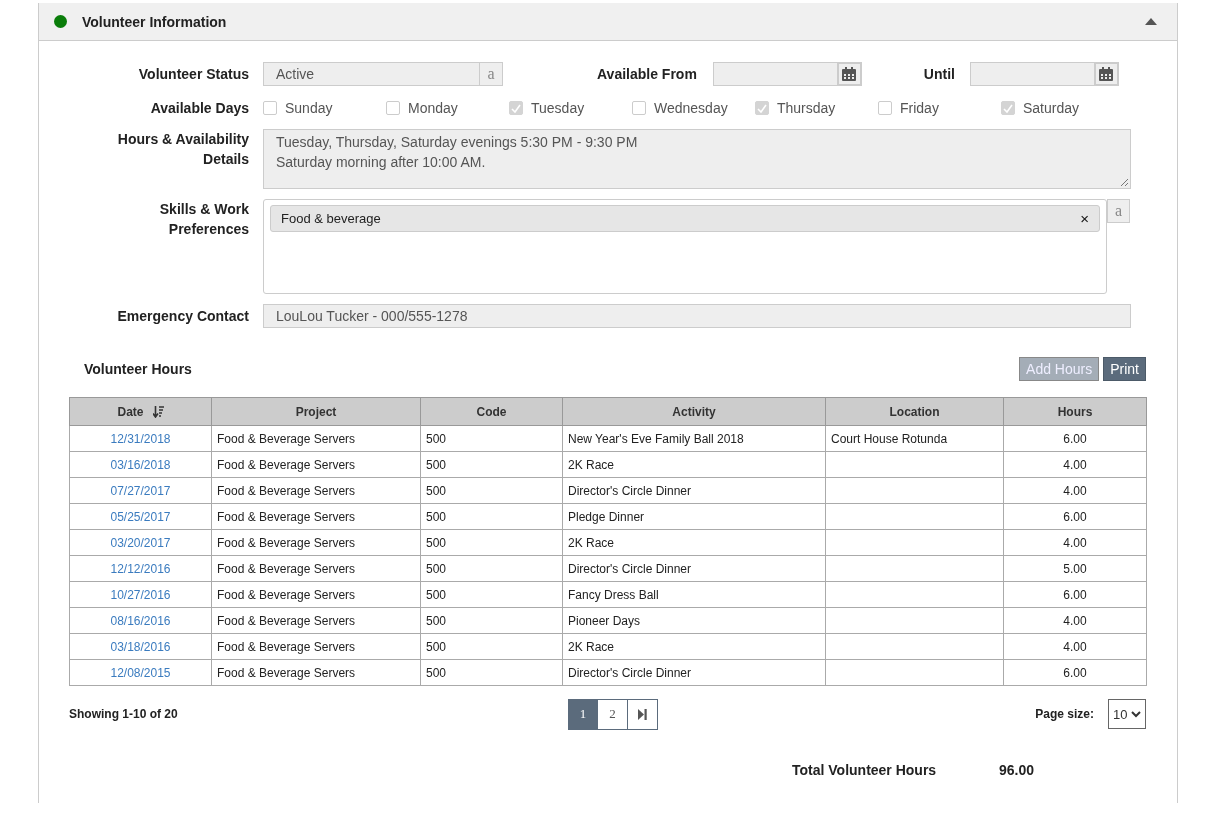  What do you see at coordinates (124, 714) in the screenshot?
I see `record-count: Showing 1-10 of 20` at bounding box center [124, 714].